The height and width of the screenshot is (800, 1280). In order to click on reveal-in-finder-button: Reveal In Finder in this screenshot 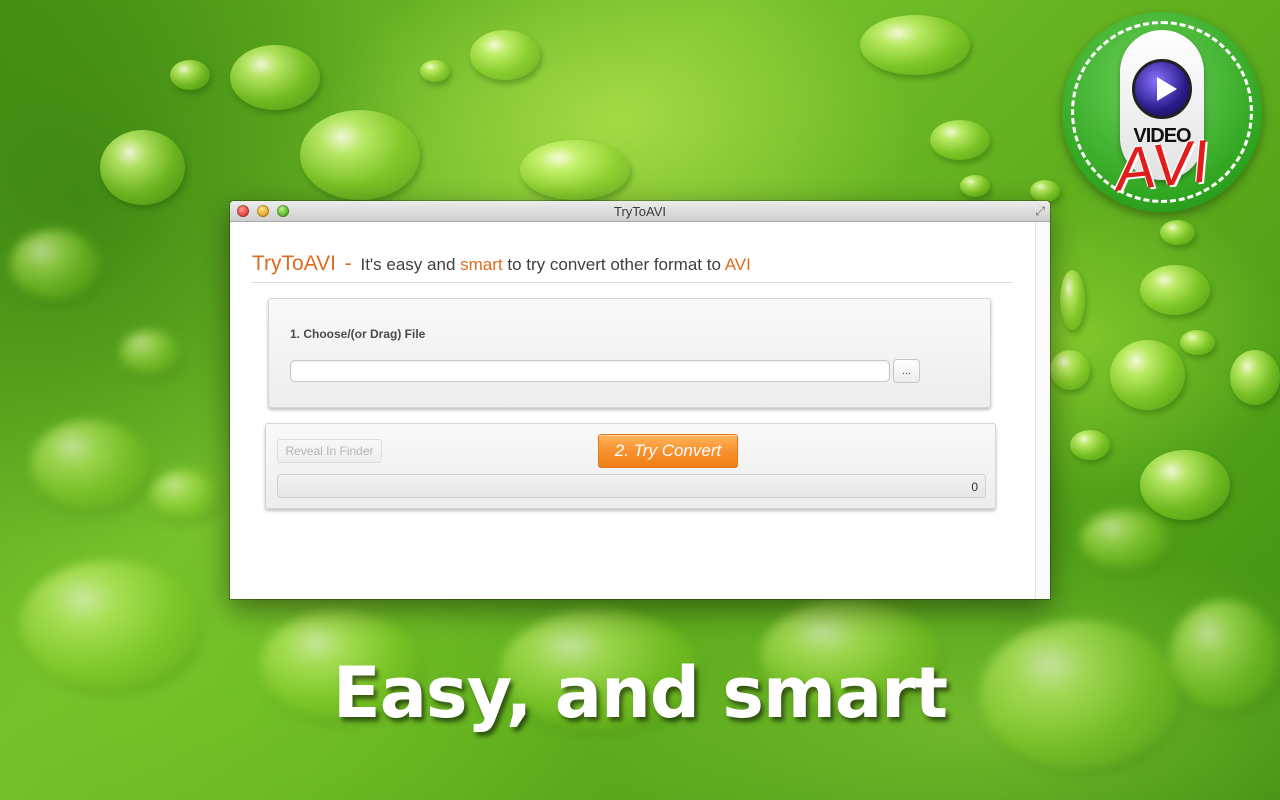, I will do `click(329, 451)`.